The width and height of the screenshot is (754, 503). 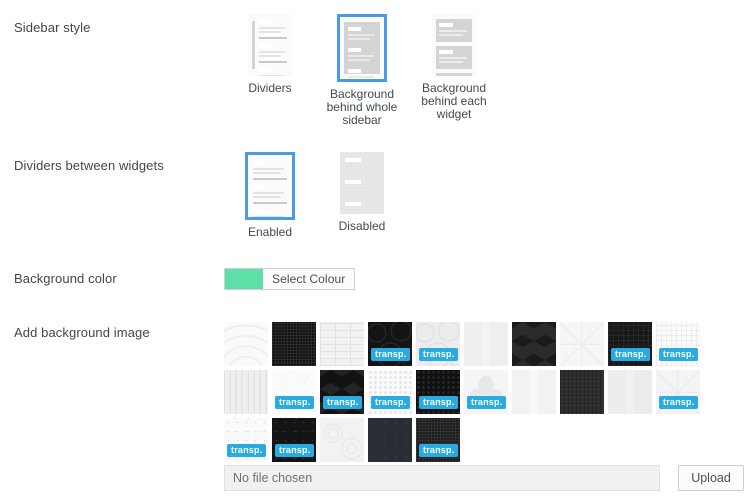 I want to click on file-chooser-placeholder: No file chosen, so click(x=273, y=478).